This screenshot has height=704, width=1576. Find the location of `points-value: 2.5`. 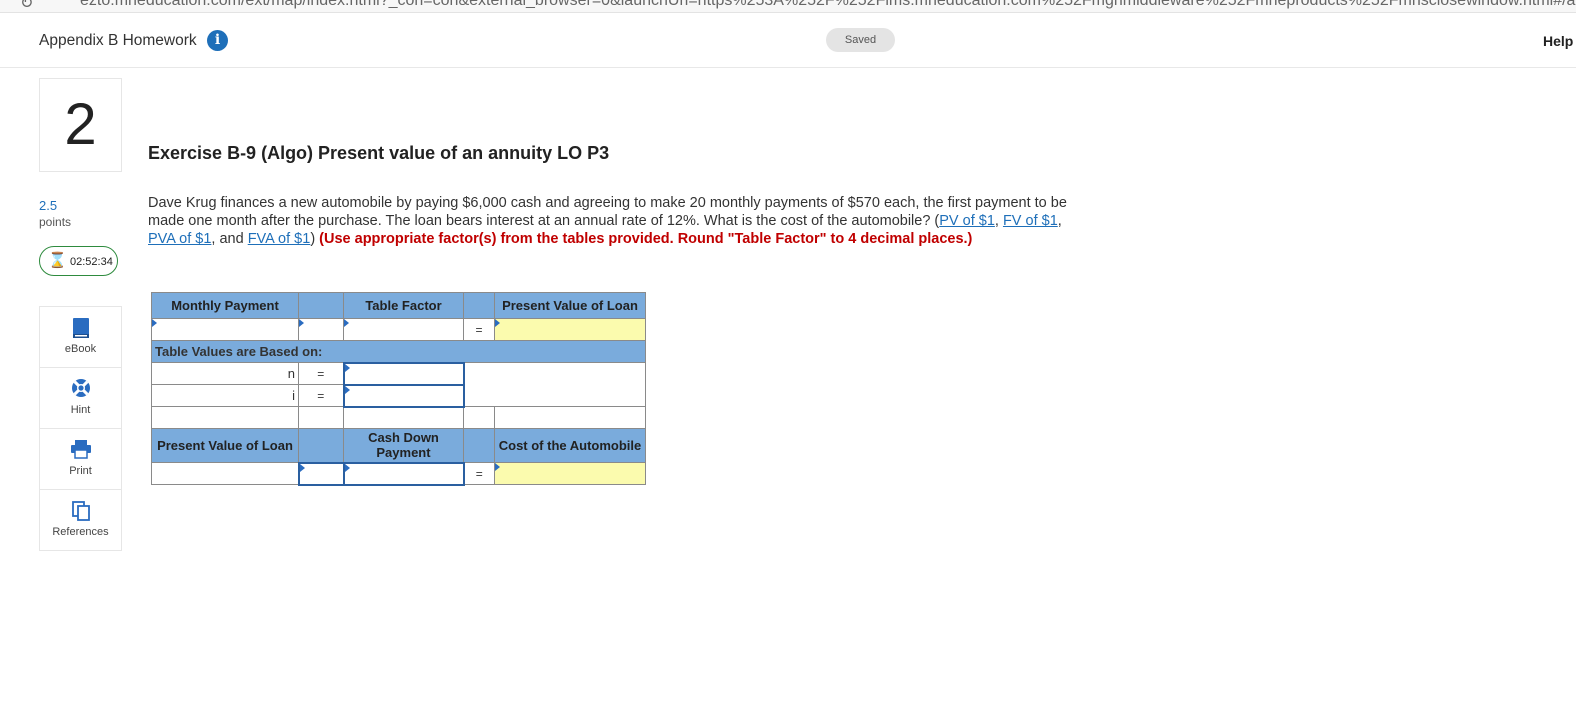

points-value: 2.5 is located at coordinates (48, 205).